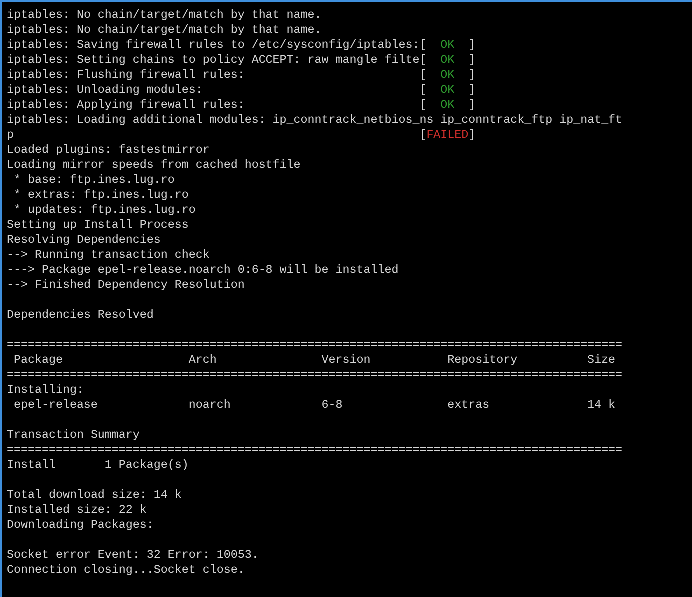 The height and width of the screenshot is (597, 692). Describe the element at coordinates (94, 495) in the screenshot. I see `terminal-line: Total download size: 14 k` at that location.